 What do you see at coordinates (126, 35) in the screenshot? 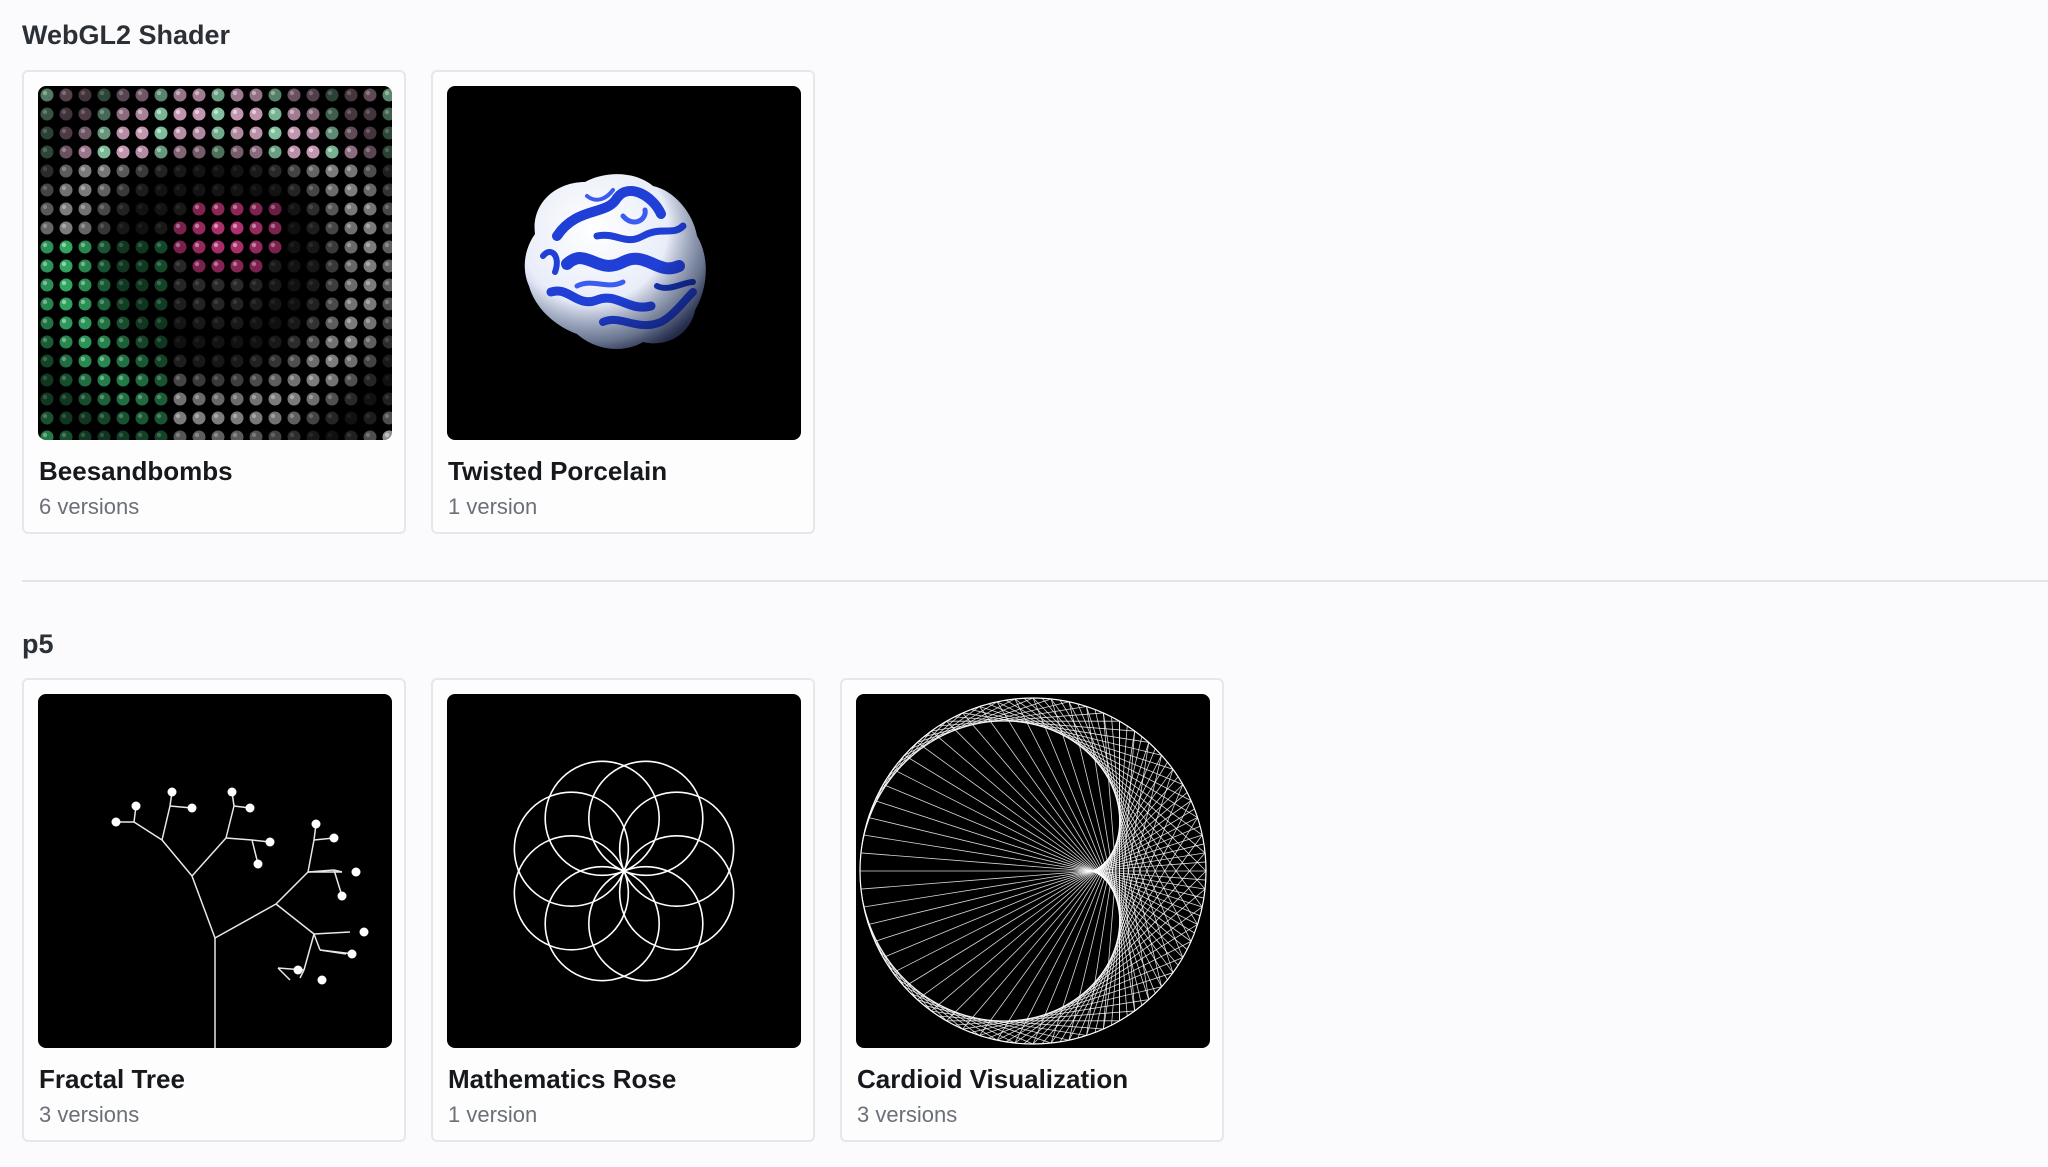
I see `section-title-webgl2-shader: WebGL2 Shader` at bounding box center [126, 35].